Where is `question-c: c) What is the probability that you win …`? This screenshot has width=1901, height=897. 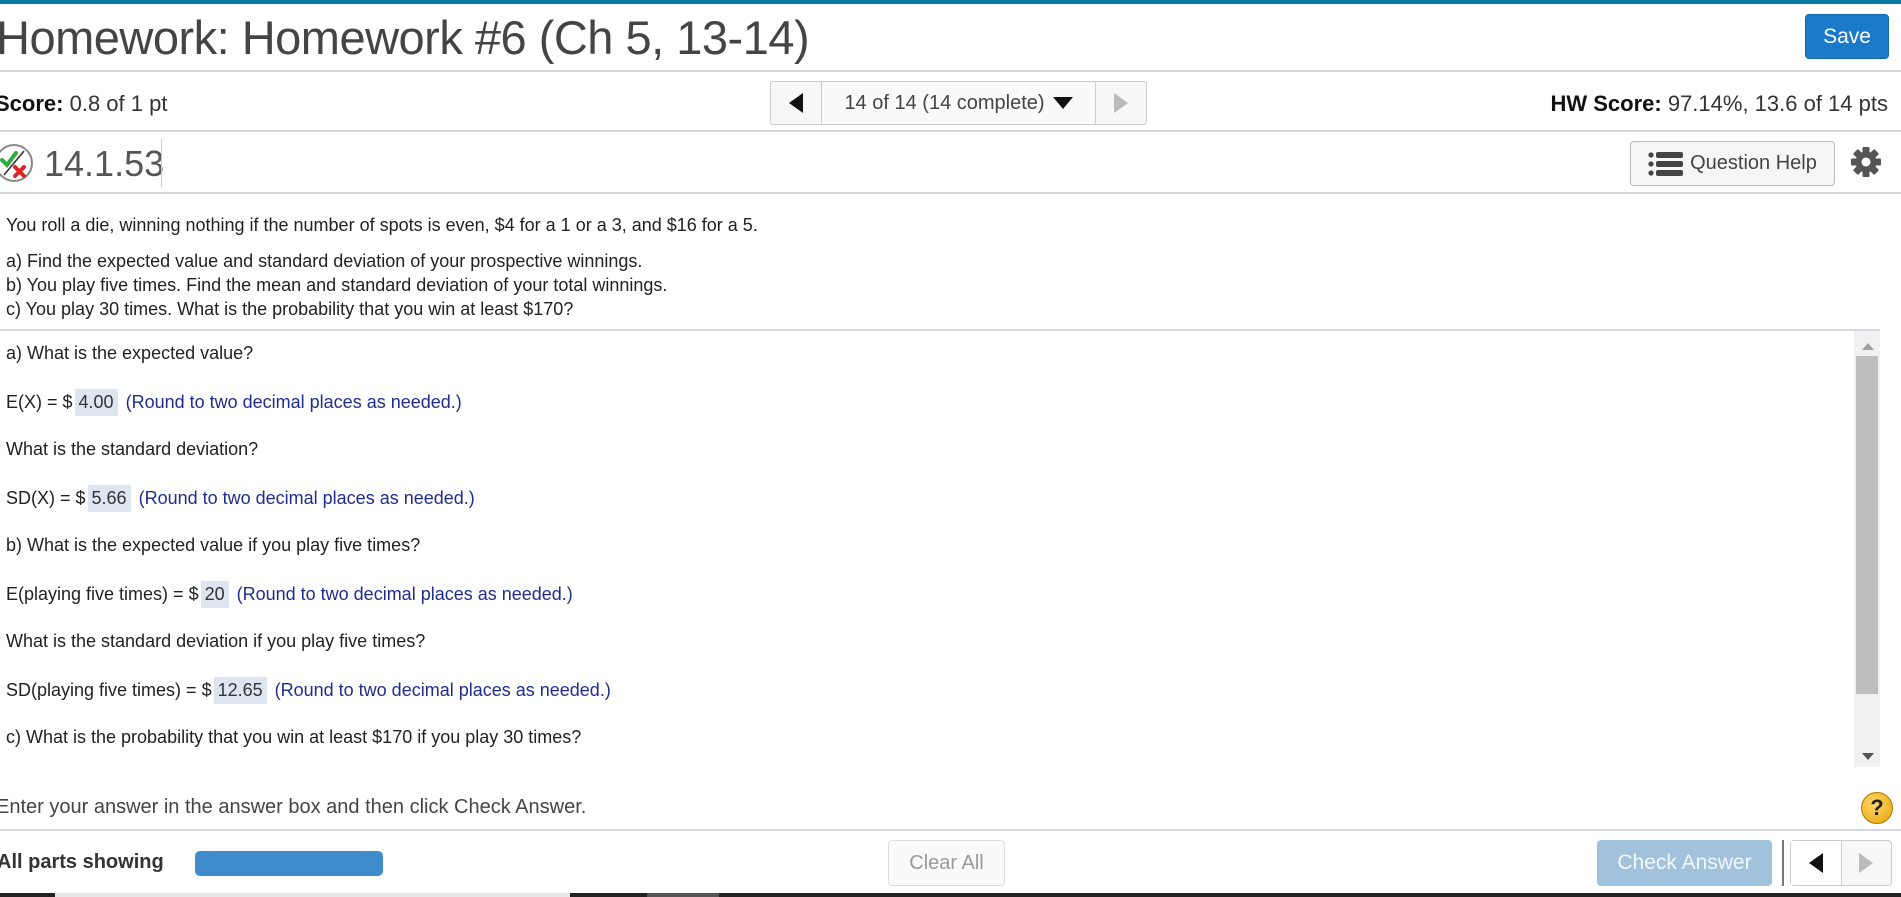
question-c: c) What is the probability that you win … is located at coordinates (294, 737).